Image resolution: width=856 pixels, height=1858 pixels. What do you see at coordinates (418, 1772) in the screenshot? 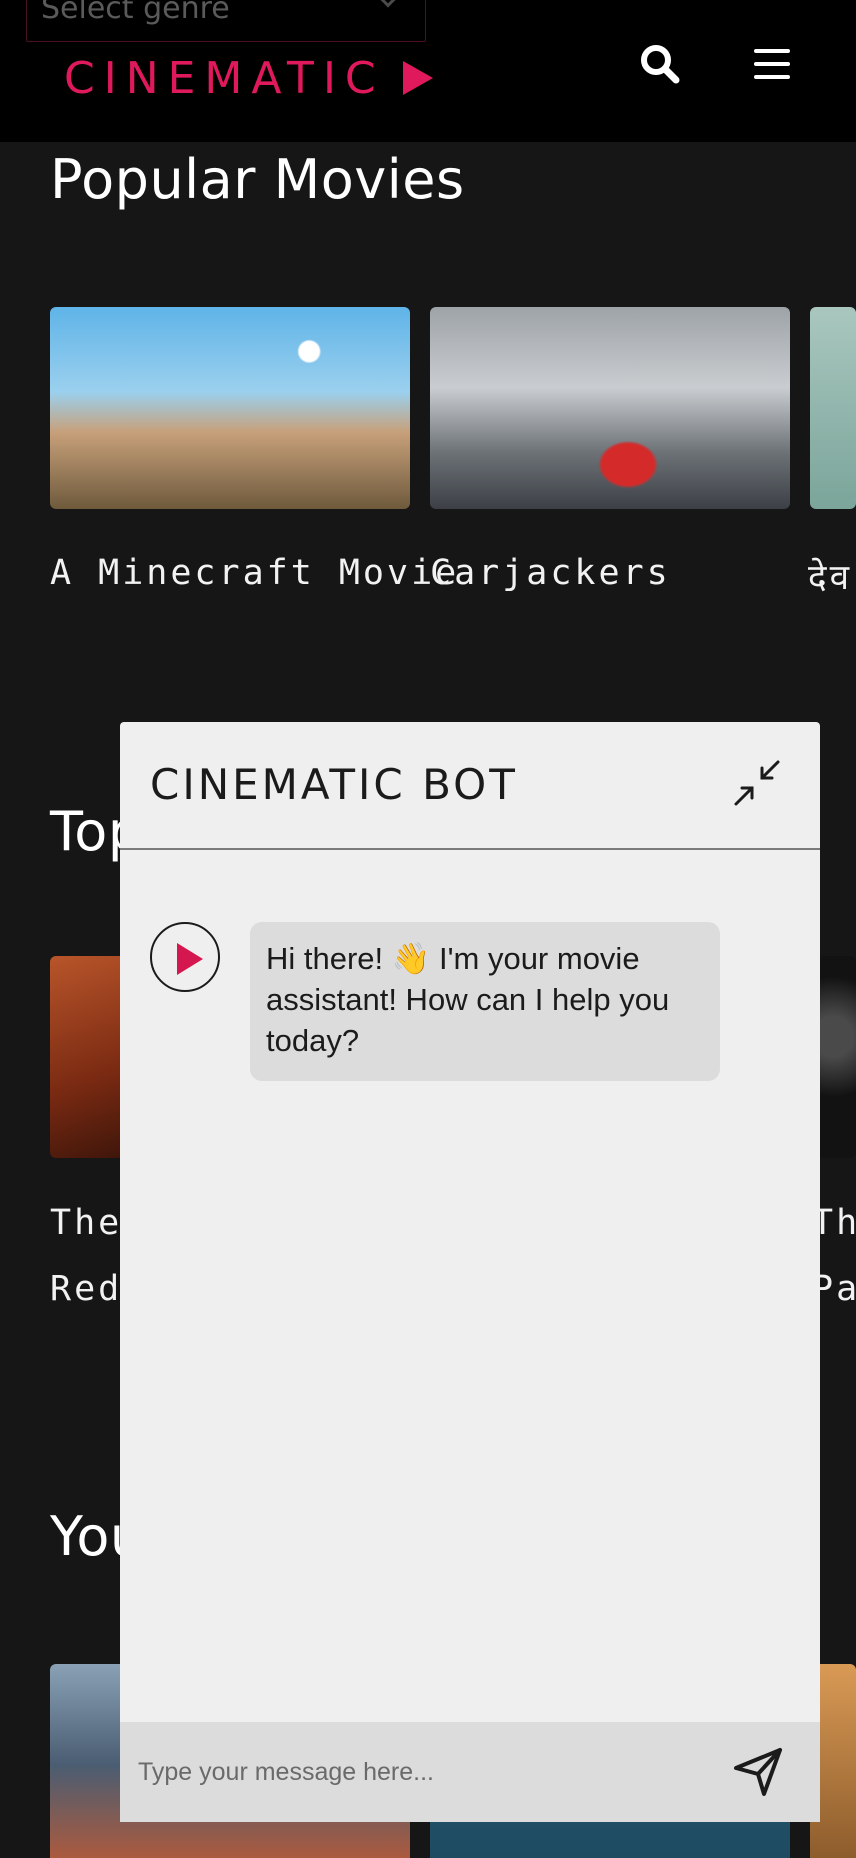
I see `chat-message-input` at bounding box center [418, 1772].